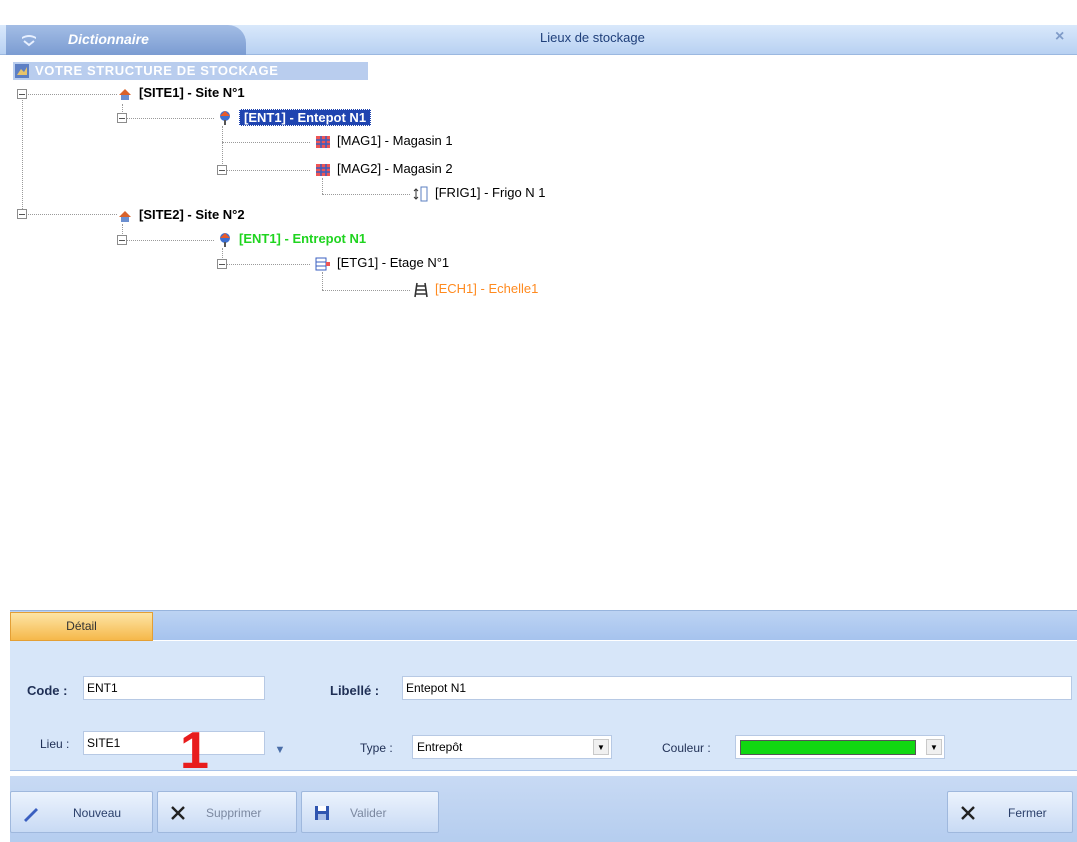 Image resolution: width=1077 pixels, height=842 pixels. Describe the element at coordinates (543, 625) in the screenshot. I see `detail-tab-bar: Détail` at that location.